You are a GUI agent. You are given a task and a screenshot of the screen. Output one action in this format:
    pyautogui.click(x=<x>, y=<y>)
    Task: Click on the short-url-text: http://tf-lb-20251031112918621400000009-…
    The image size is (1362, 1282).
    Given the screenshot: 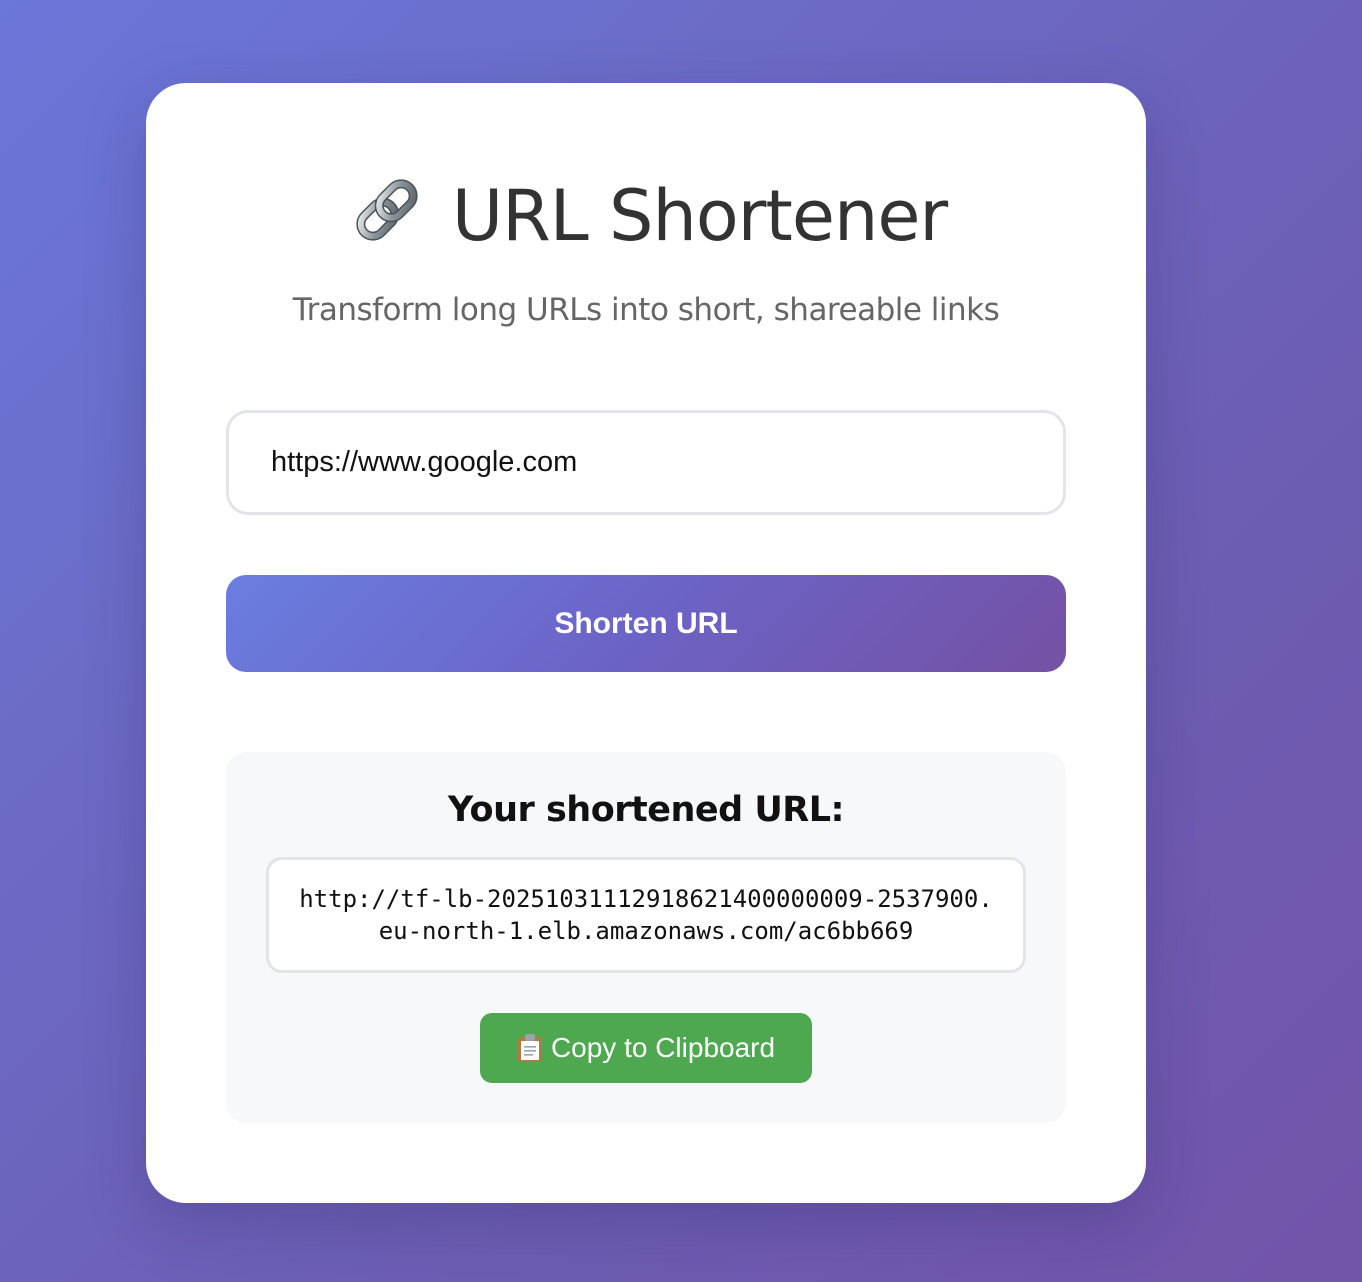 What is the action you would take?
    pyautogui.click(x=646, y=915)
    